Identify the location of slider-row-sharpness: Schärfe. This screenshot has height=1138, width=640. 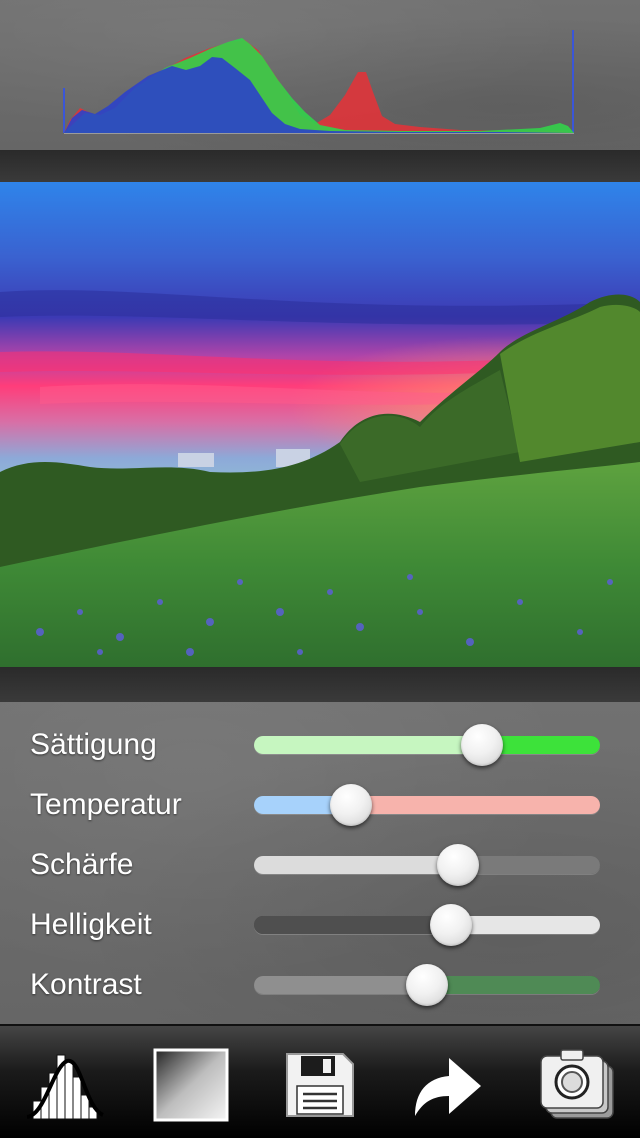
(320, 865).